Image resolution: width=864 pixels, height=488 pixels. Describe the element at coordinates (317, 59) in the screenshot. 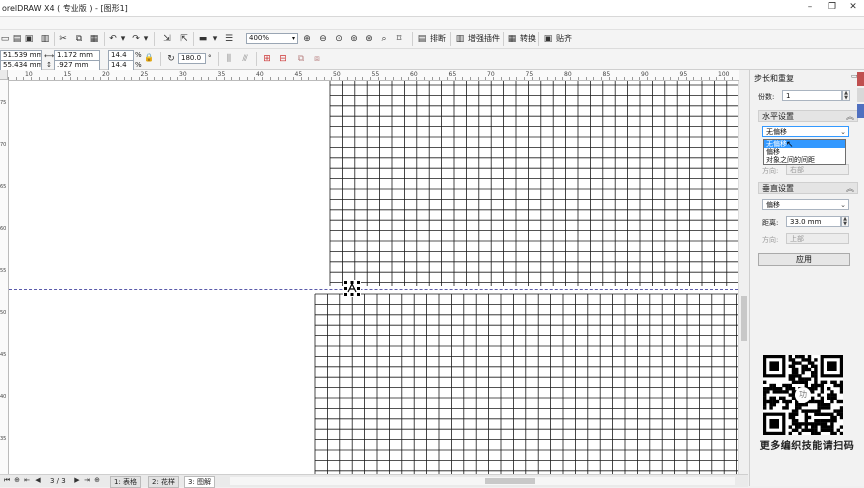

I see `break-apart-icon: ⧈` at that location.